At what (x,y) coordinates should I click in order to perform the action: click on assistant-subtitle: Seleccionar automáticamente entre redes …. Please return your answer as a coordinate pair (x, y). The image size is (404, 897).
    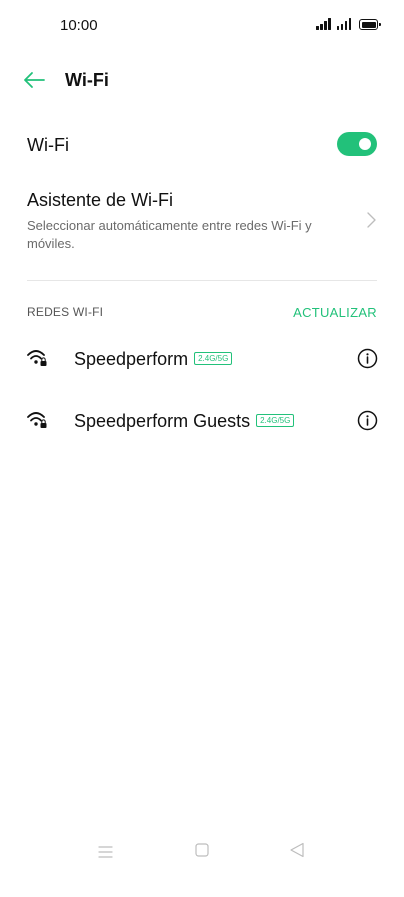
    Looking at the image, I should click on (169, 234).